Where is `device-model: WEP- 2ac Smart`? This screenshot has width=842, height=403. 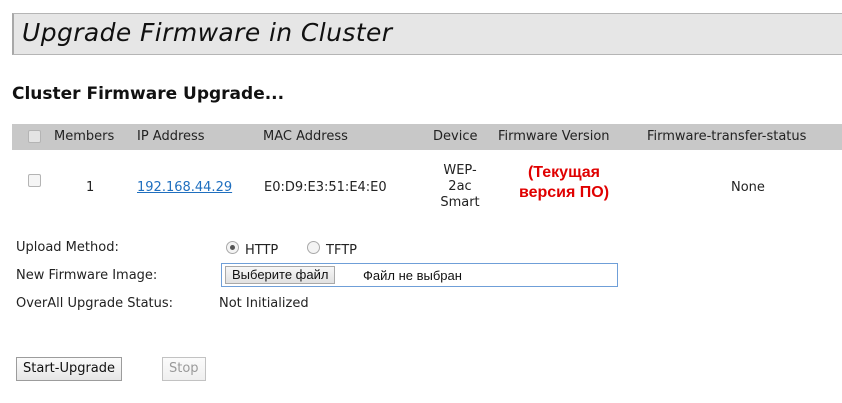 device-model: WEP- 2ac Smart is located at coordinates (460, 187).